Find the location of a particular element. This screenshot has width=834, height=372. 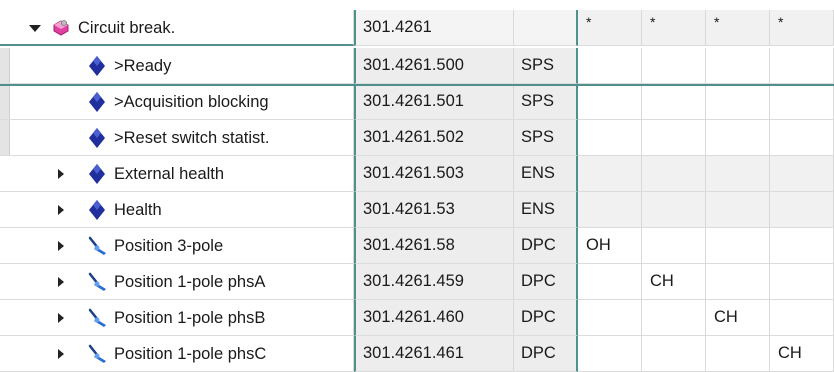

group-row-circuit-breaker: Circuit break. 301.4261 * * * * is located at coordinates (417, 28).